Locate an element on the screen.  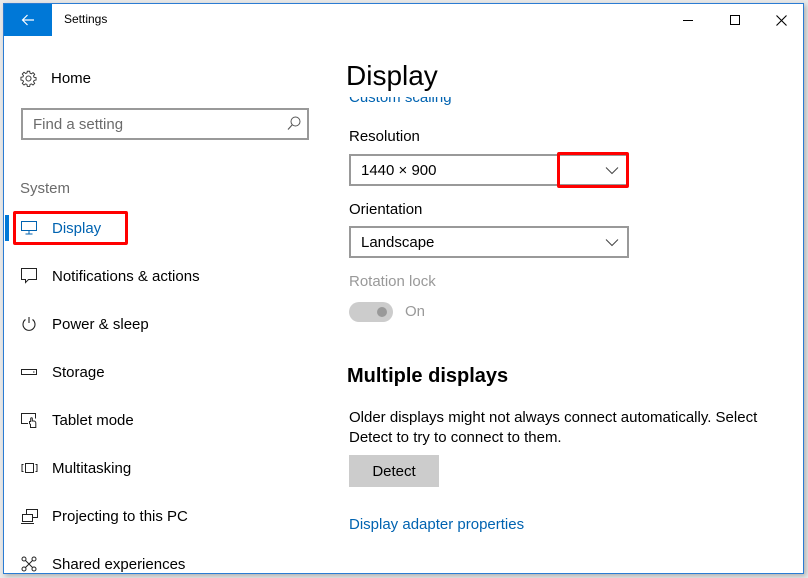
search-icon is located at coordinates (294, 124).